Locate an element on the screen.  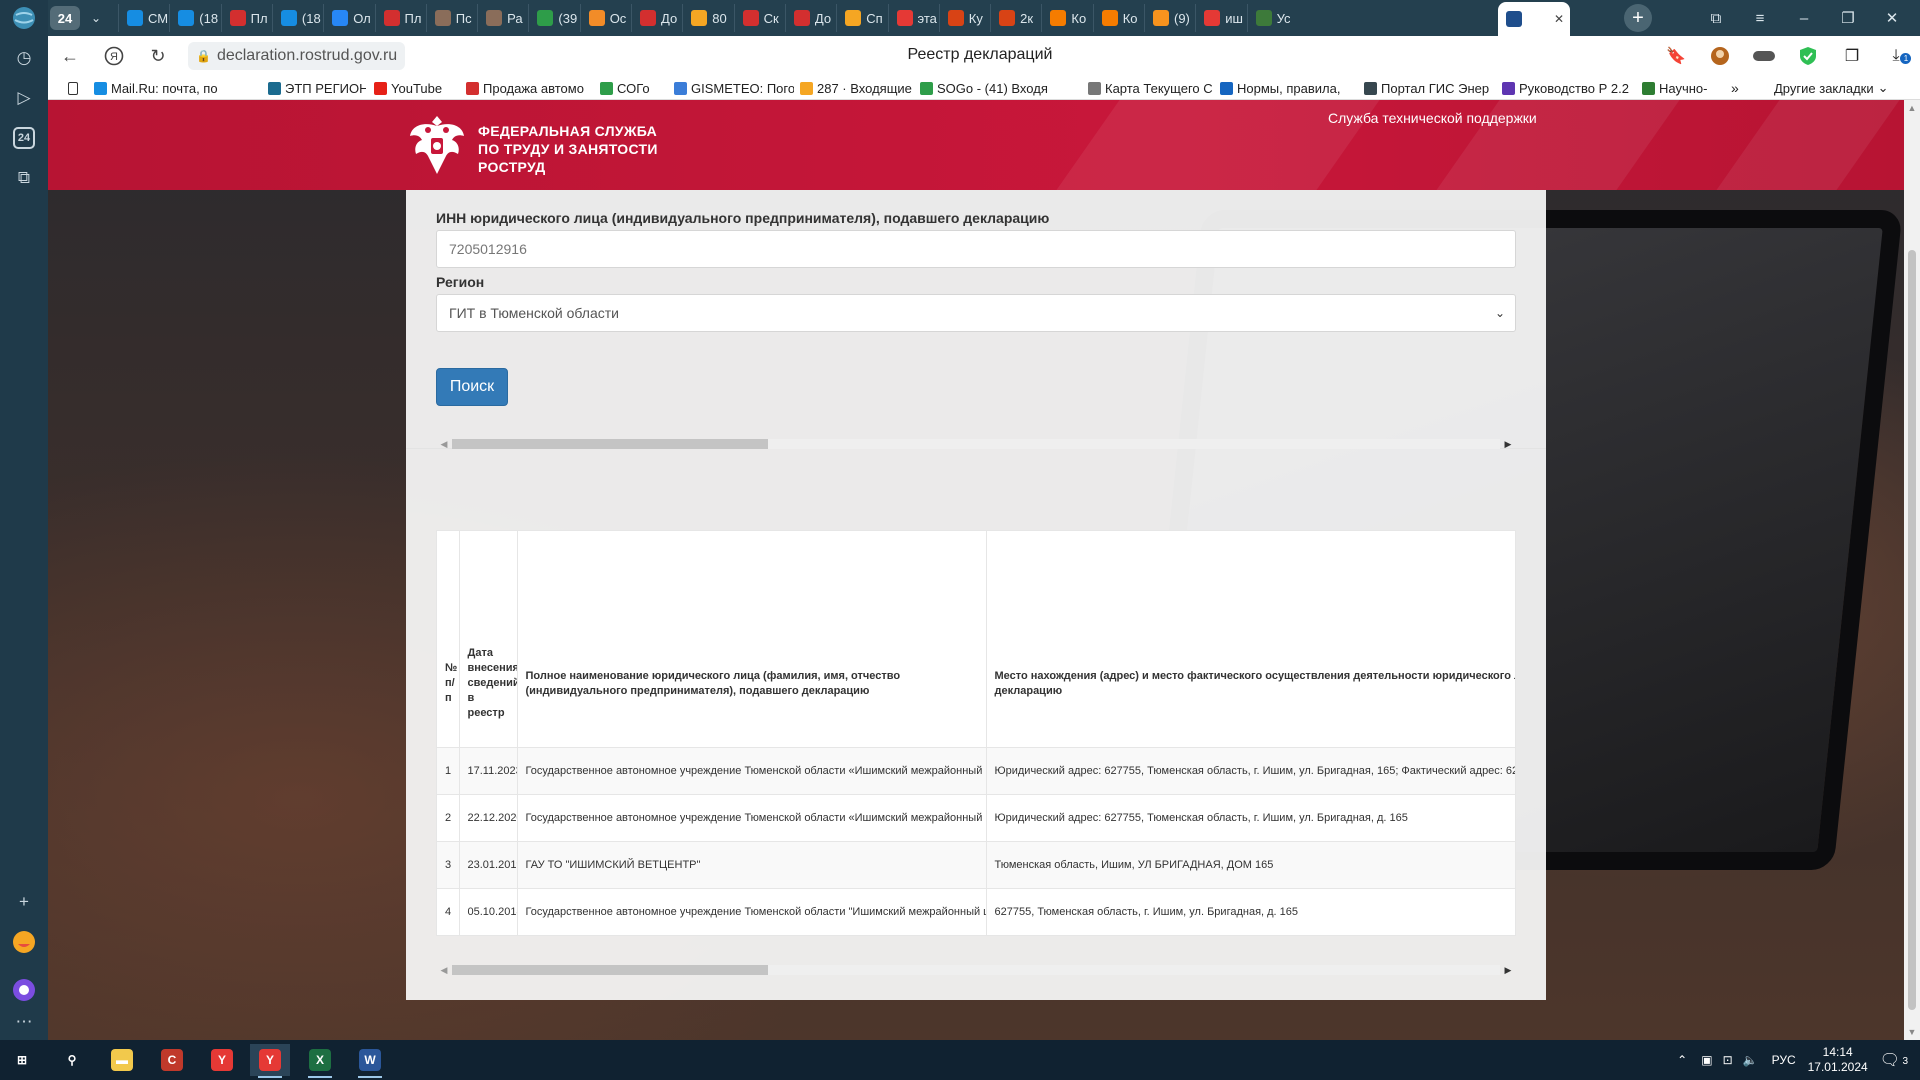
bookmark-label: Продажа автомо is located at coordinates (533, 88).